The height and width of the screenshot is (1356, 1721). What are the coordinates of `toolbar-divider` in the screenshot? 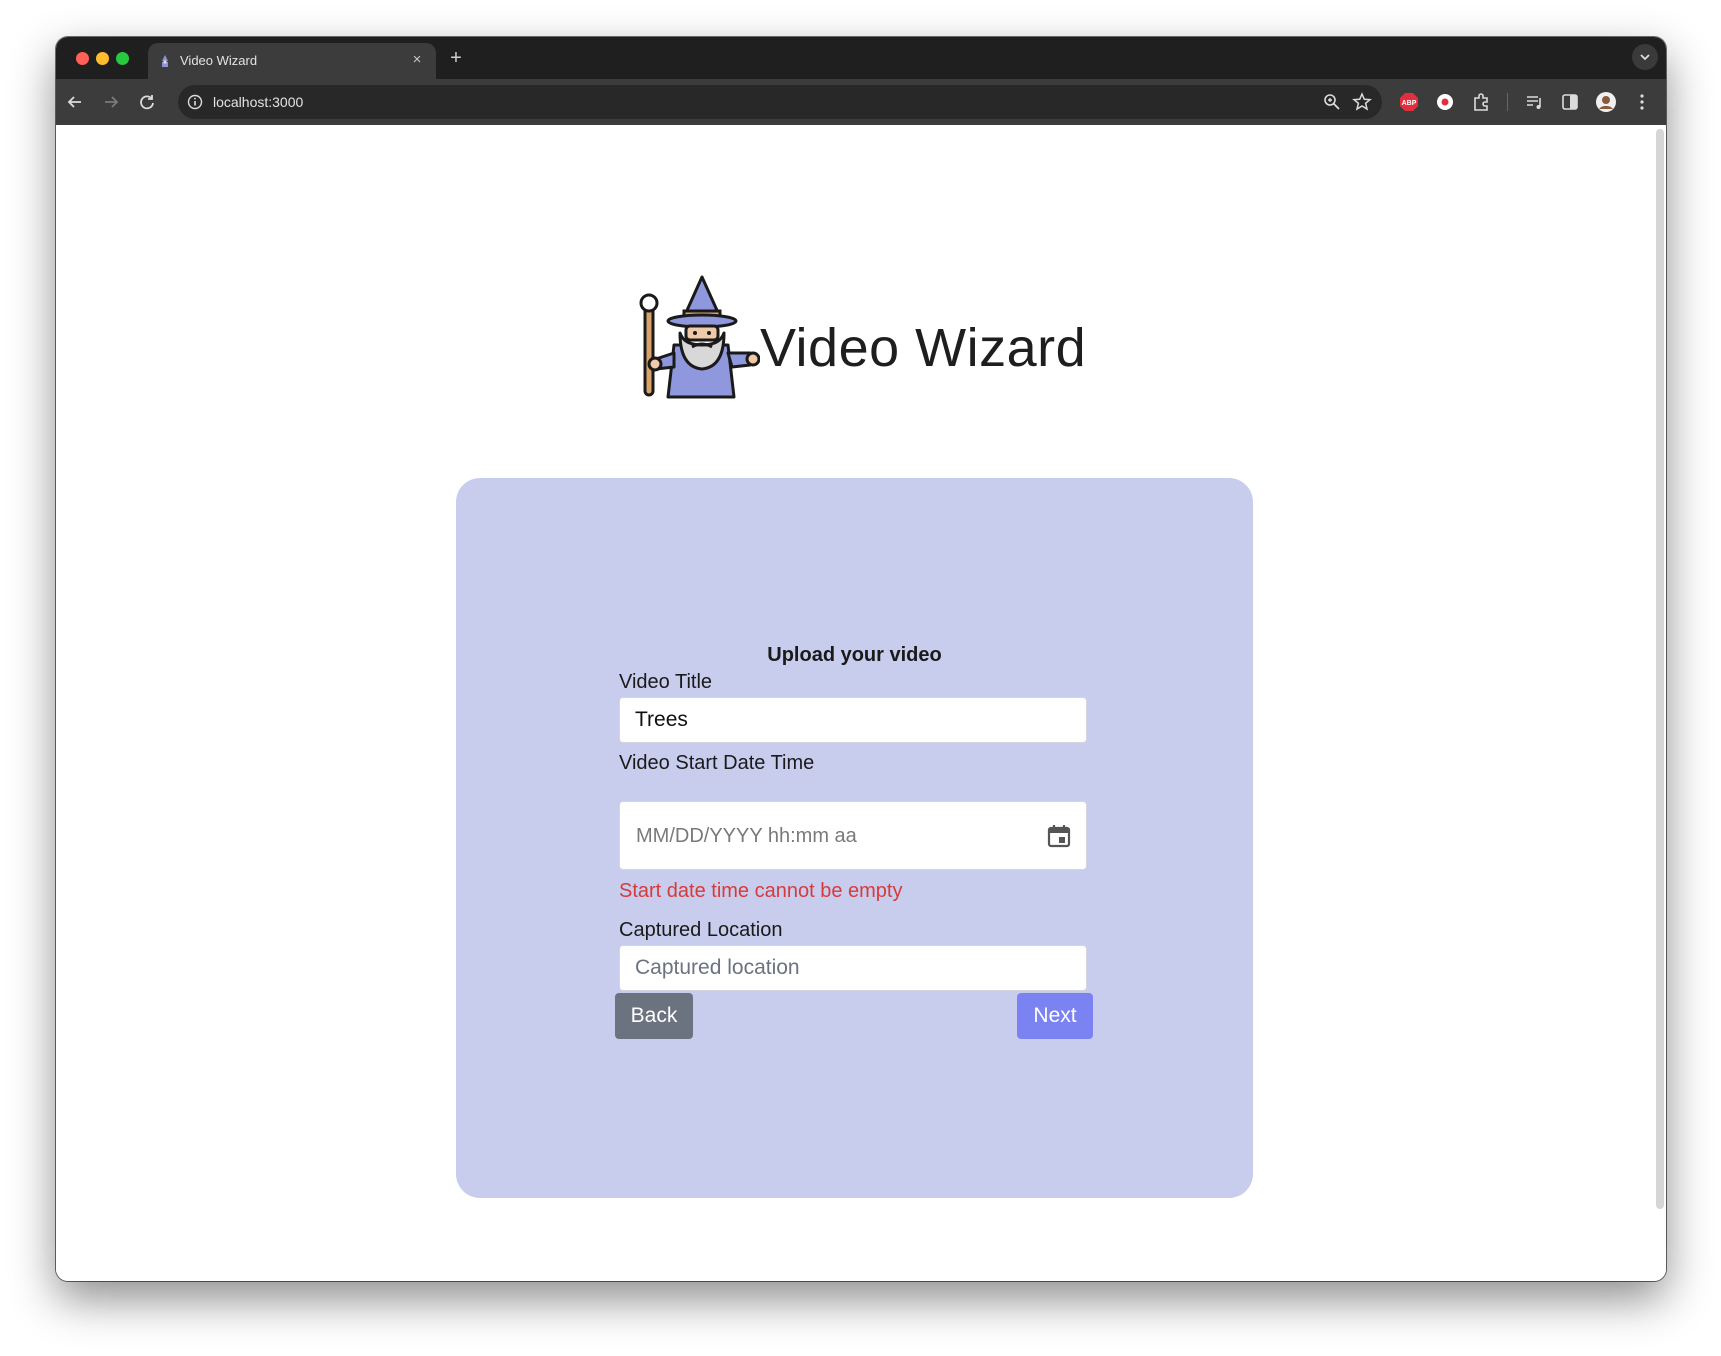 It's located at (1507, 102).